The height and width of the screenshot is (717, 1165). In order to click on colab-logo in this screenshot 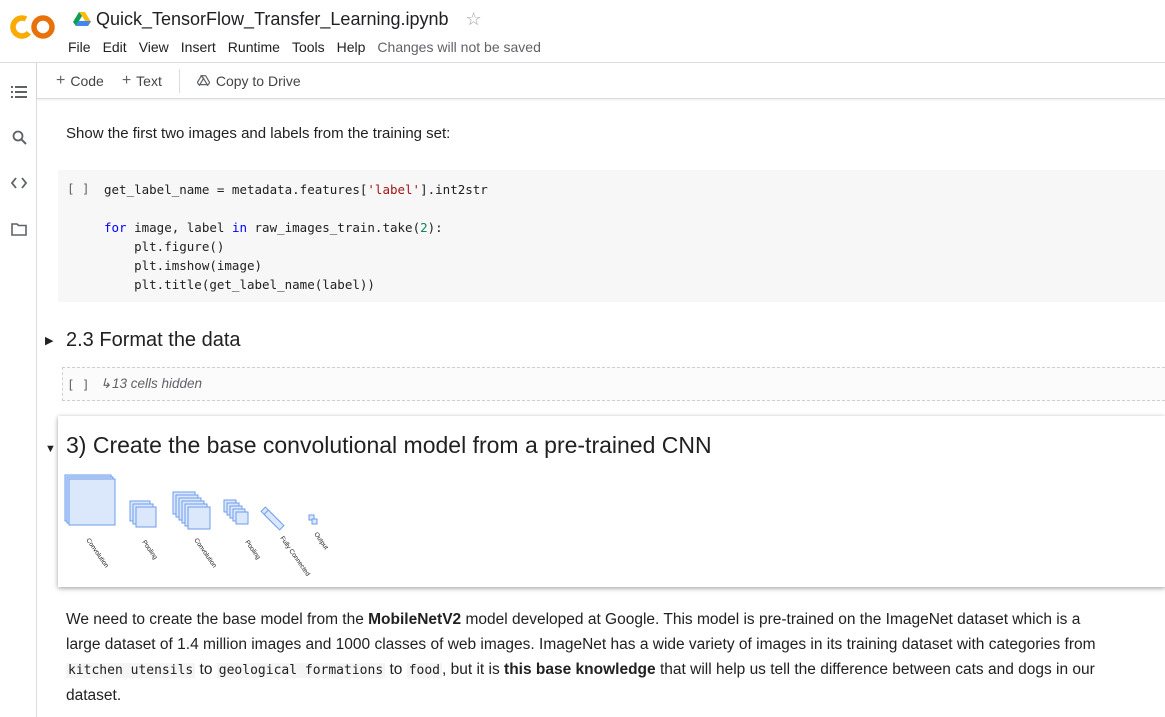, I will do `click(33, 27)`.